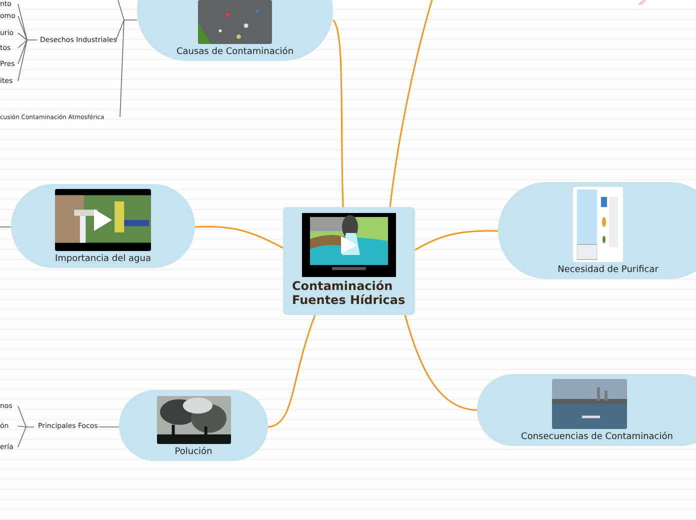 Image resolution: width=696 pixels, height=520 pixels. What do you see at coordinates (597, 437) in the screenshot?
I see `topic-label: Consecuencias de Contaminación` at bounding box center [597, 437].